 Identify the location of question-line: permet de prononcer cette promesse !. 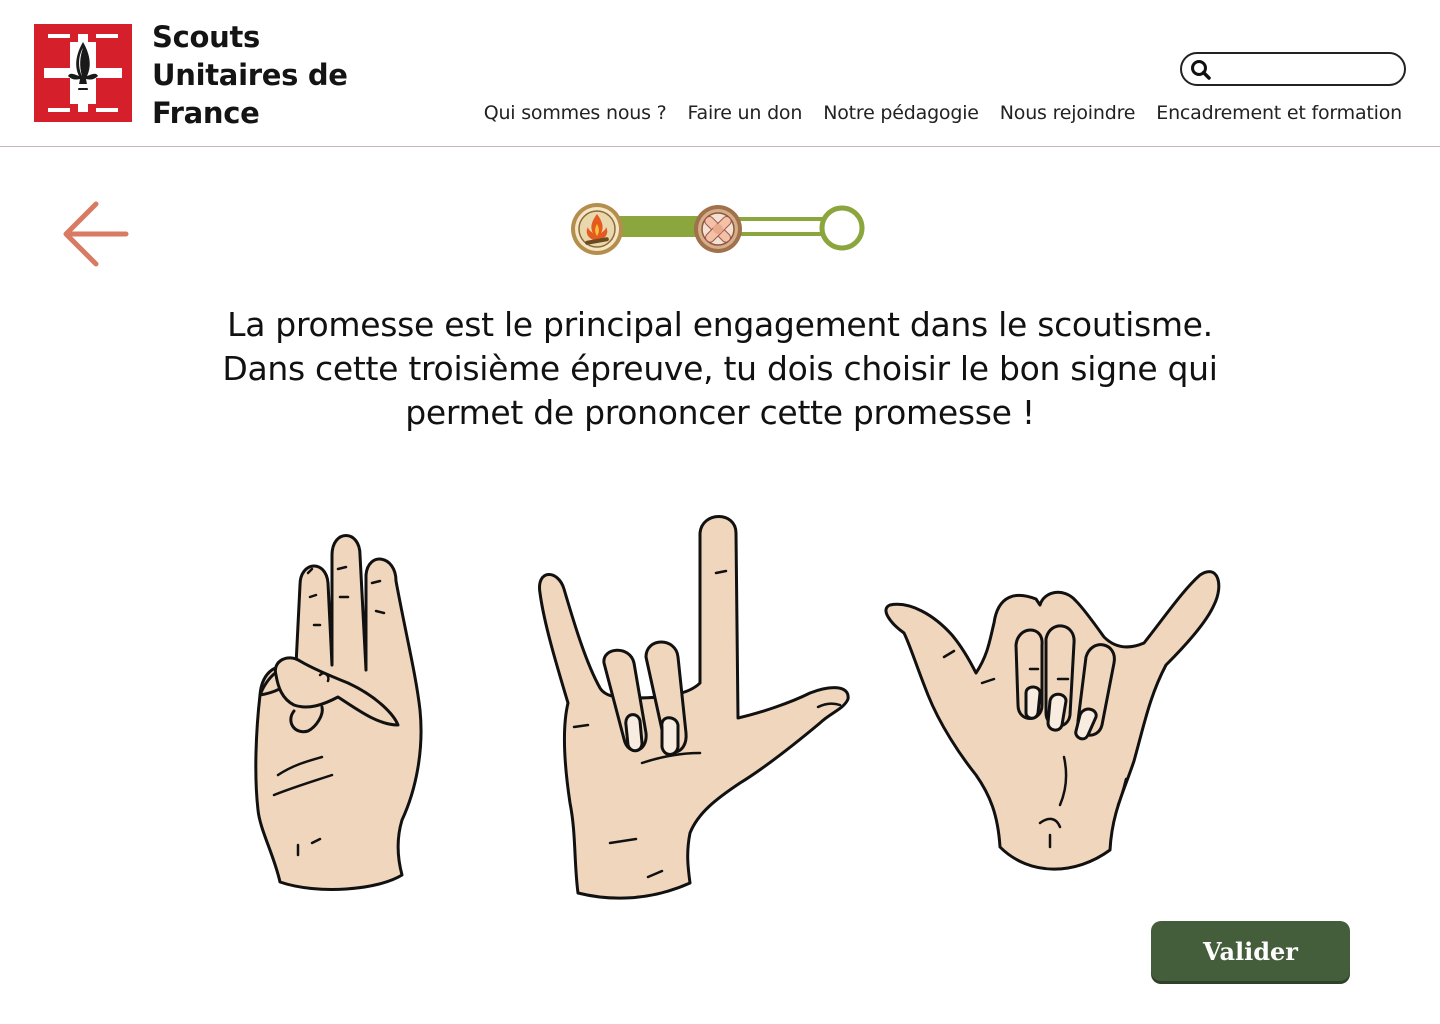
(720, 412).